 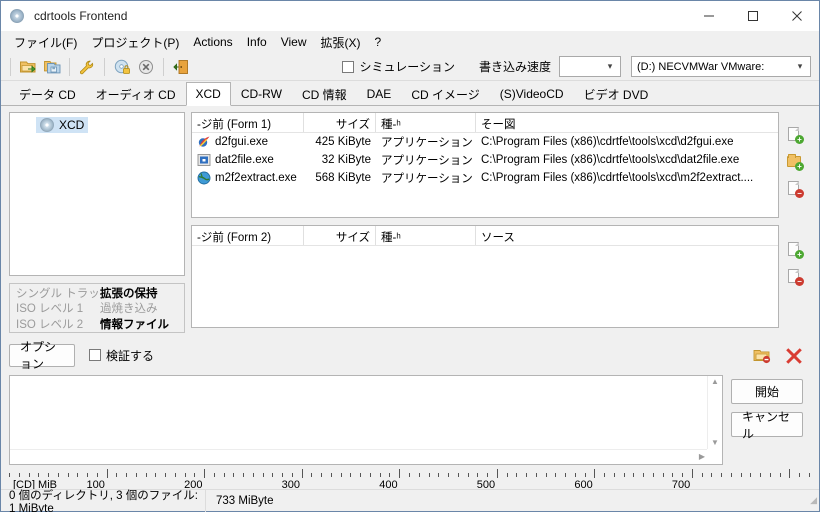 What do you see at coordinates (701, 66) in the screenshot?
I see `drive-value: (D:) NECVMWar VMware:` at bounding box center [701, 66].